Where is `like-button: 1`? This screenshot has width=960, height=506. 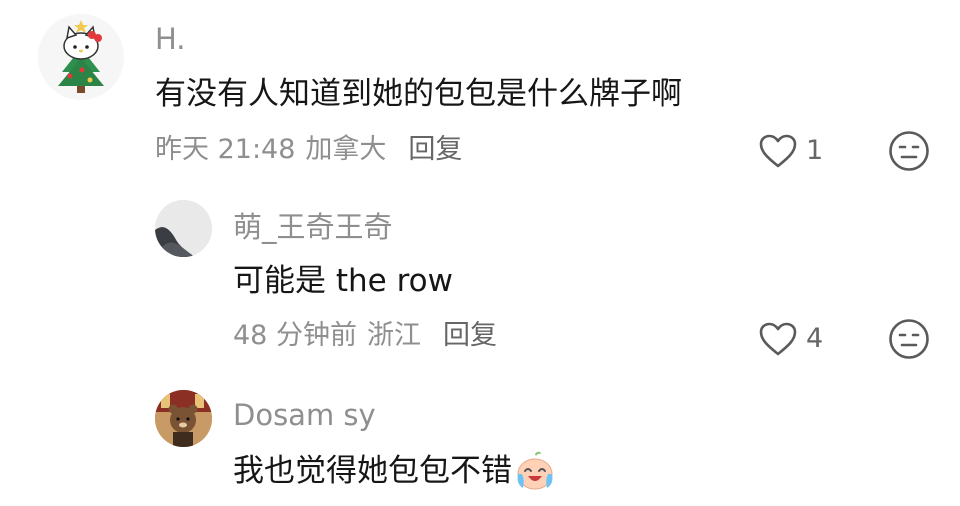
like-button: 1 is located at coordinates (790, 151).